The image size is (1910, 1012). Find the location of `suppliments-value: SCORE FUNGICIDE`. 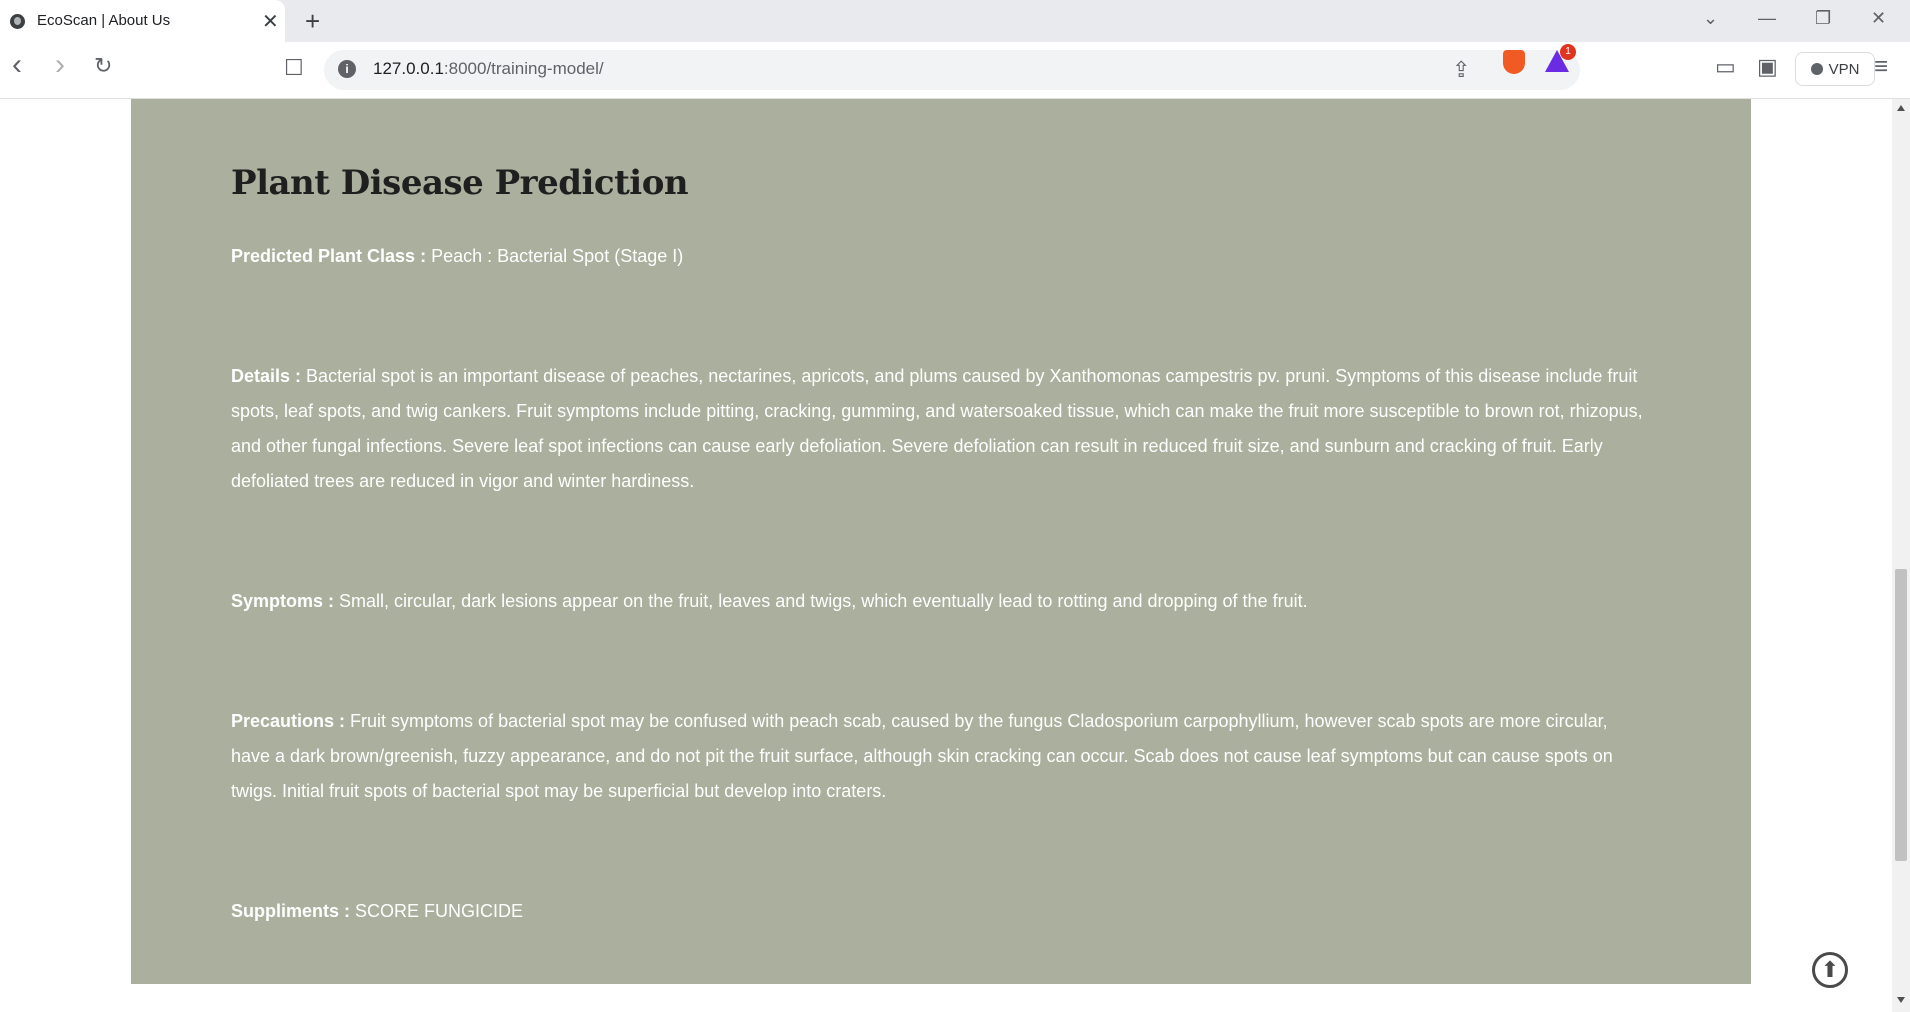

suppliments-value: SCORE FUNGICIDE is located at coordinates (439, 911).